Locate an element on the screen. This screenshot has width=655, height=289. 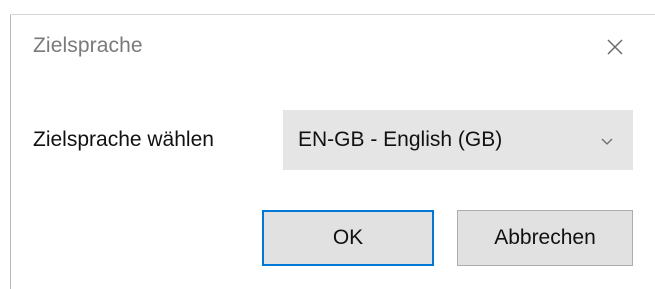
cancel-button-label: Abbrechen is located at coordinates (545, 237).